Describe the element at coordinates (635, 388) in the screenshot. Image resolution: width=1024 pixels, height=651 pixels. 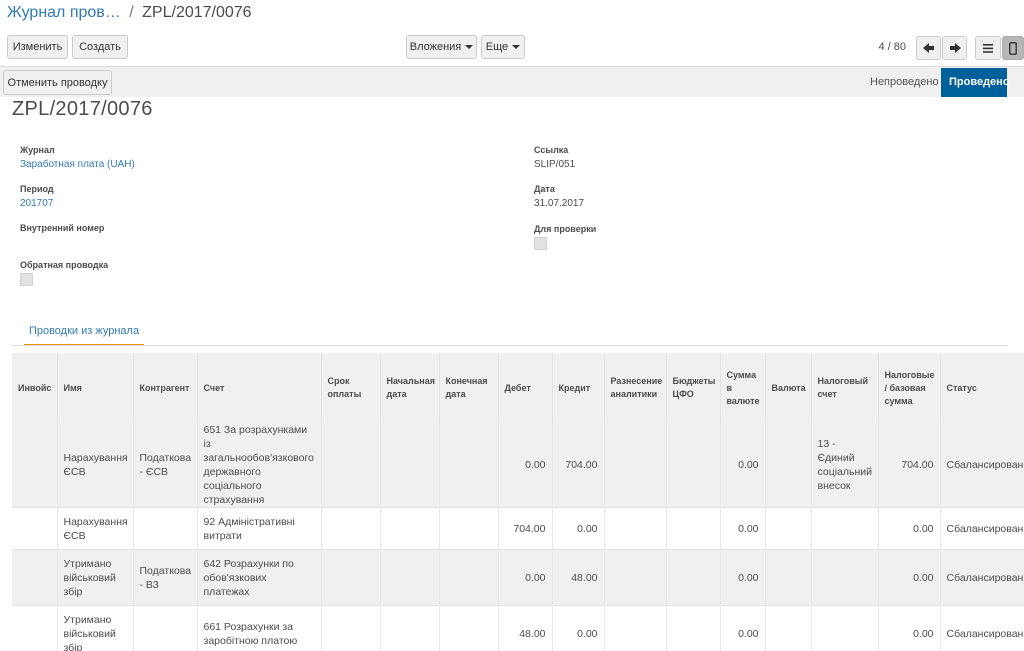
I see `column-header: Разнесение аналитики` at that location.